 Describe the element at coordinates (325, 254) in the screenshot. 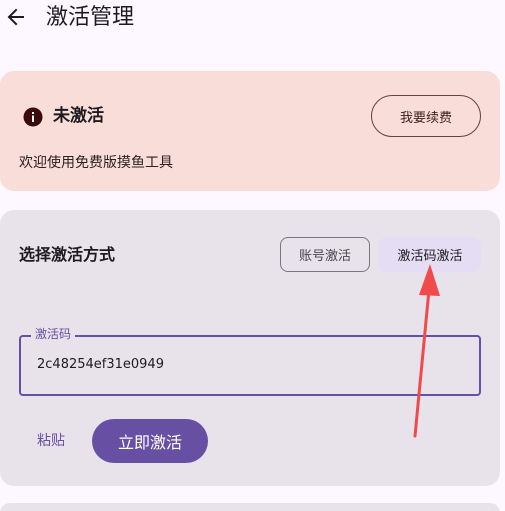

I see `tab-account-activation: 账号激活` at that location.